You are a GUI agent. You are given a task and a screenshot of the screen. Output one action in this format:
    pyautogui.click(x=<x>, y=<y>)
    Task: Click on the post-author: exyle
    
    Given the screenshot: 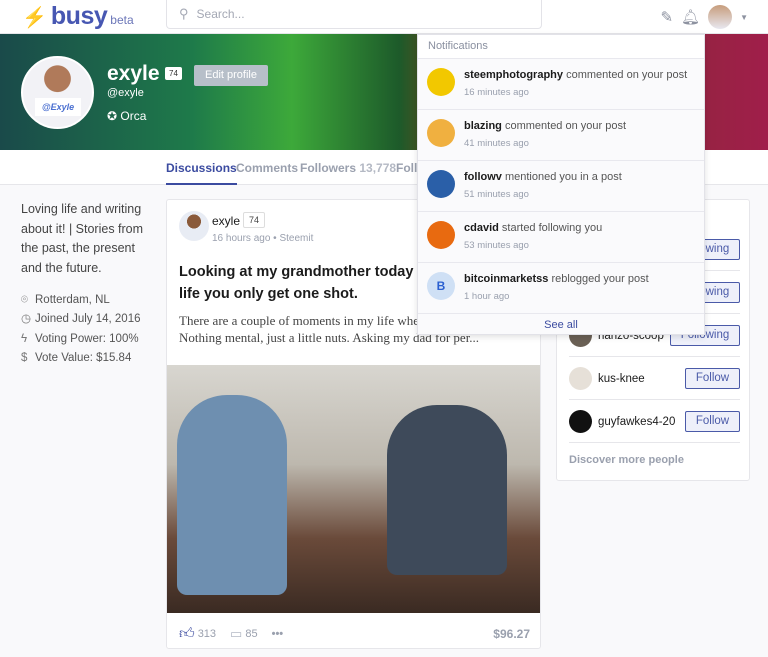 What is the action you would take?
    pyautogui.click(x=226, y=221)
    